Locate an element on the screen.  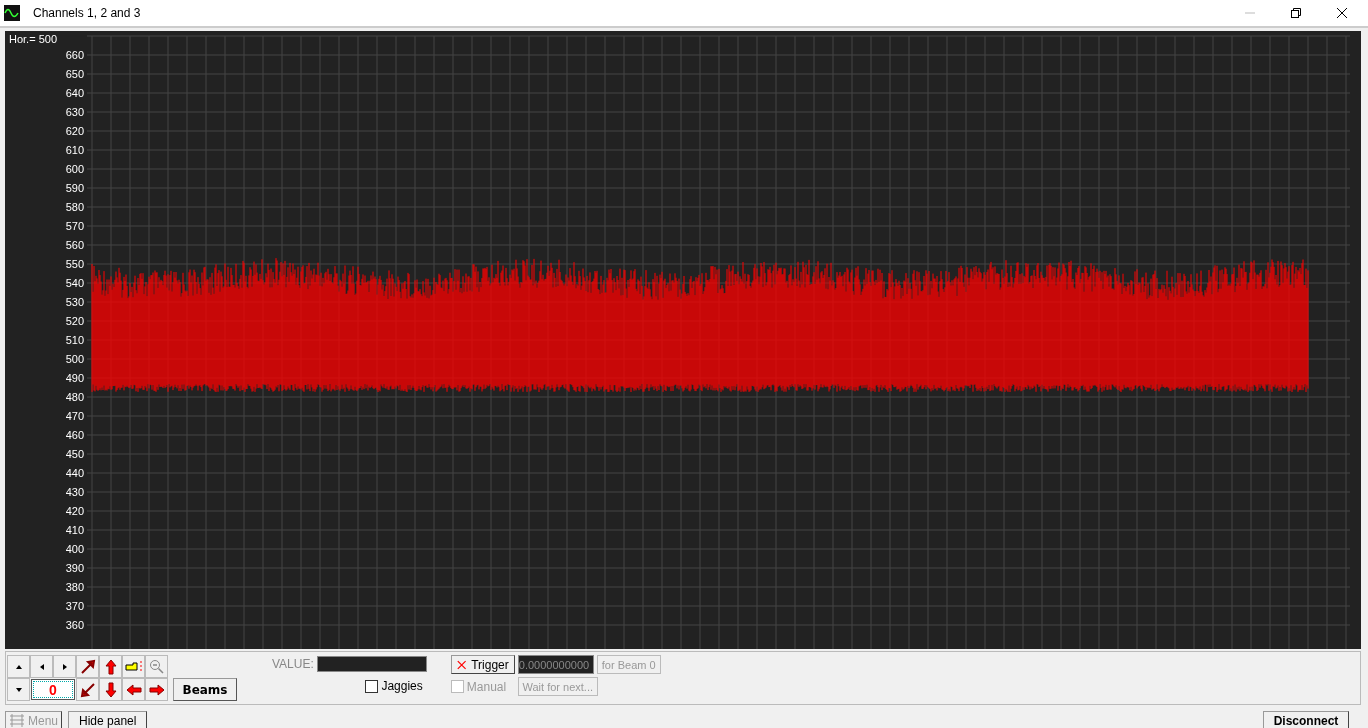
y-axis-label: 490 is located at coordinates (74, 378).